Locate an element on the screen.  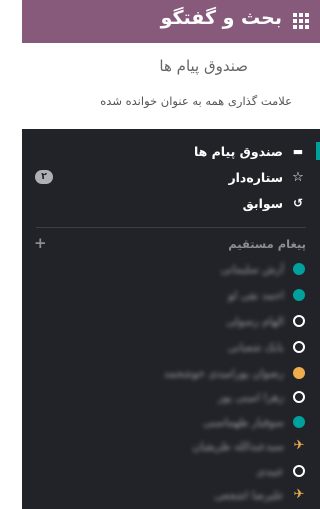
sidebar-item-inbox: ▬ صندوق پیام ها is located at coordinates (250, 151).